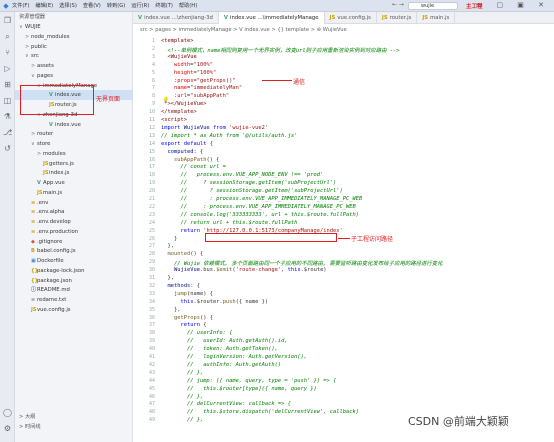  Describe the element at coordinates (74, 27) in the screenshot. I see `tree-item: ∨ WUJIE` at that location.